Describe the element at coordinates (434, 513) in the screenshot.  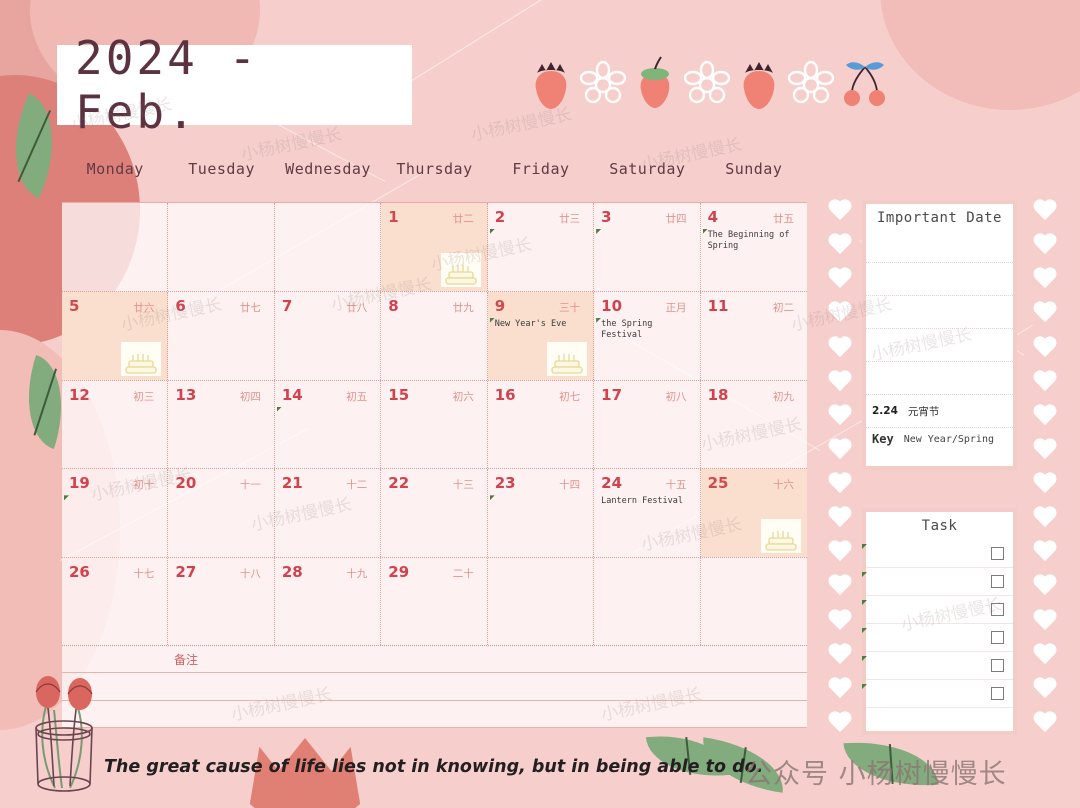
I see `calendar-day-cell: 22 十三` at that location.